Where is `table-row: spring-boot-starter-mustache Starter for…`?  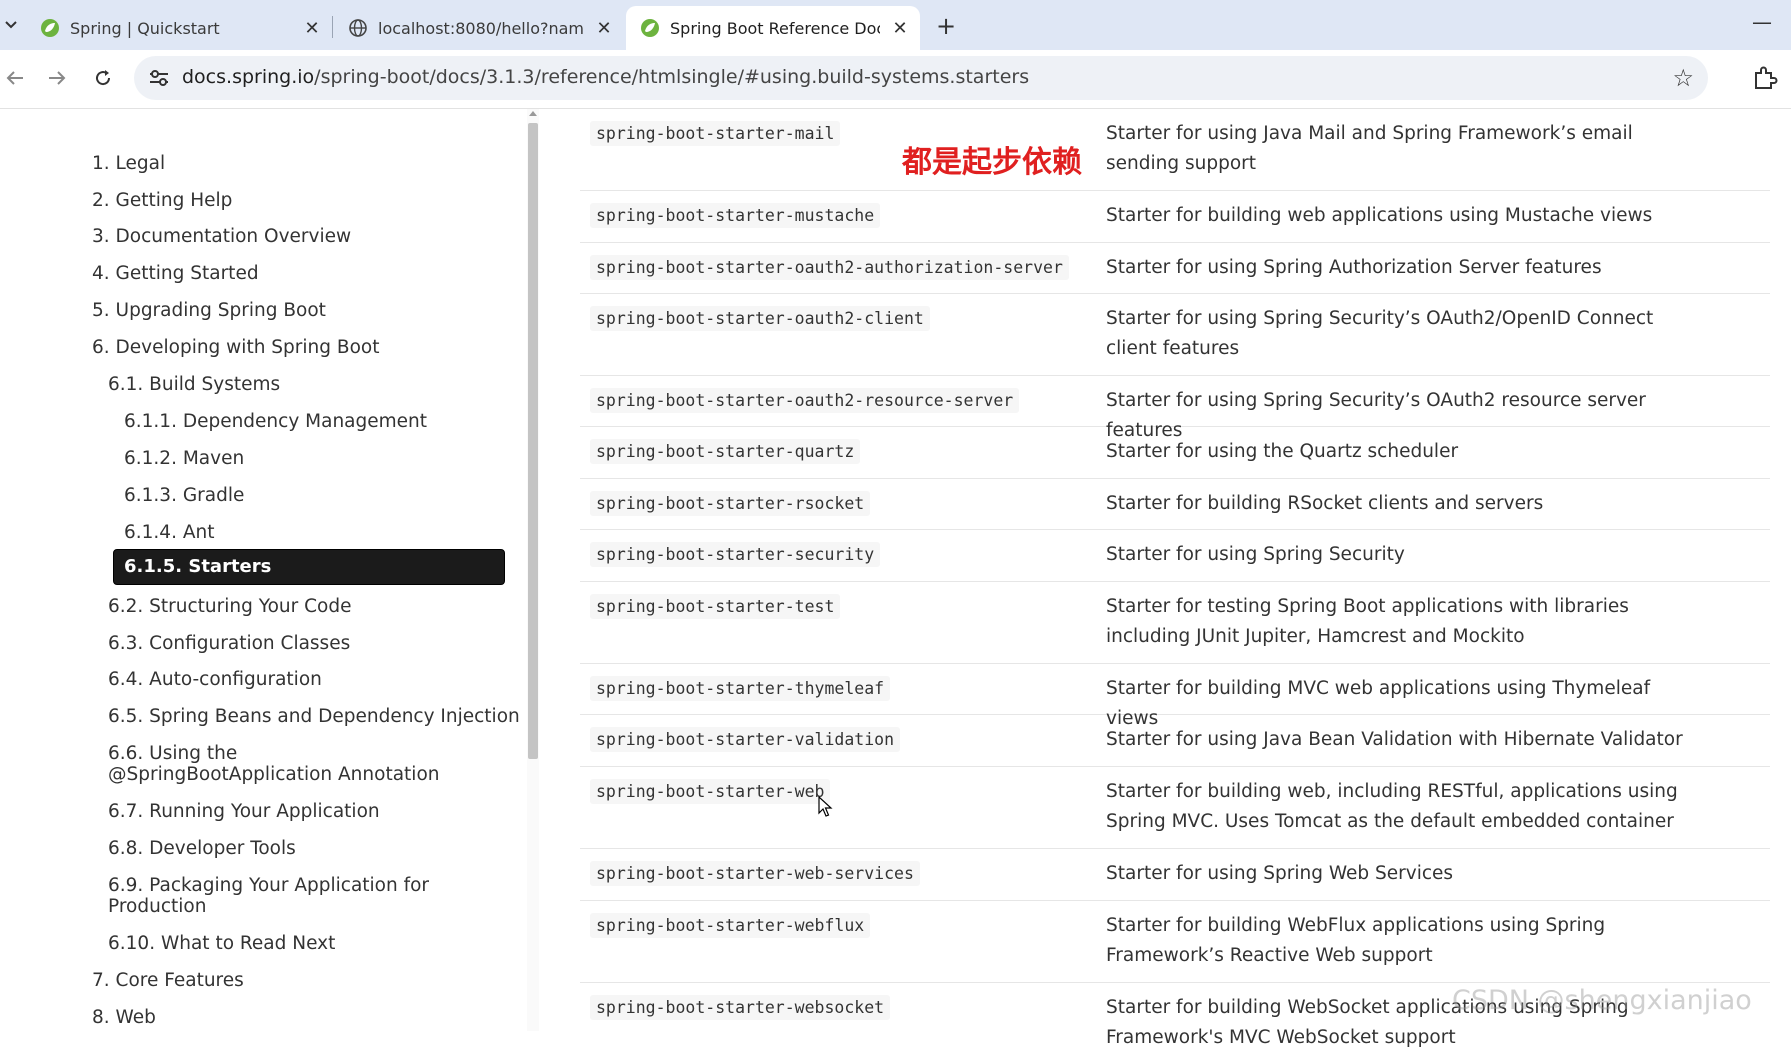 table-row: spring-boot-starter-mustache Starter for… is located at coordinates (1175, 217).